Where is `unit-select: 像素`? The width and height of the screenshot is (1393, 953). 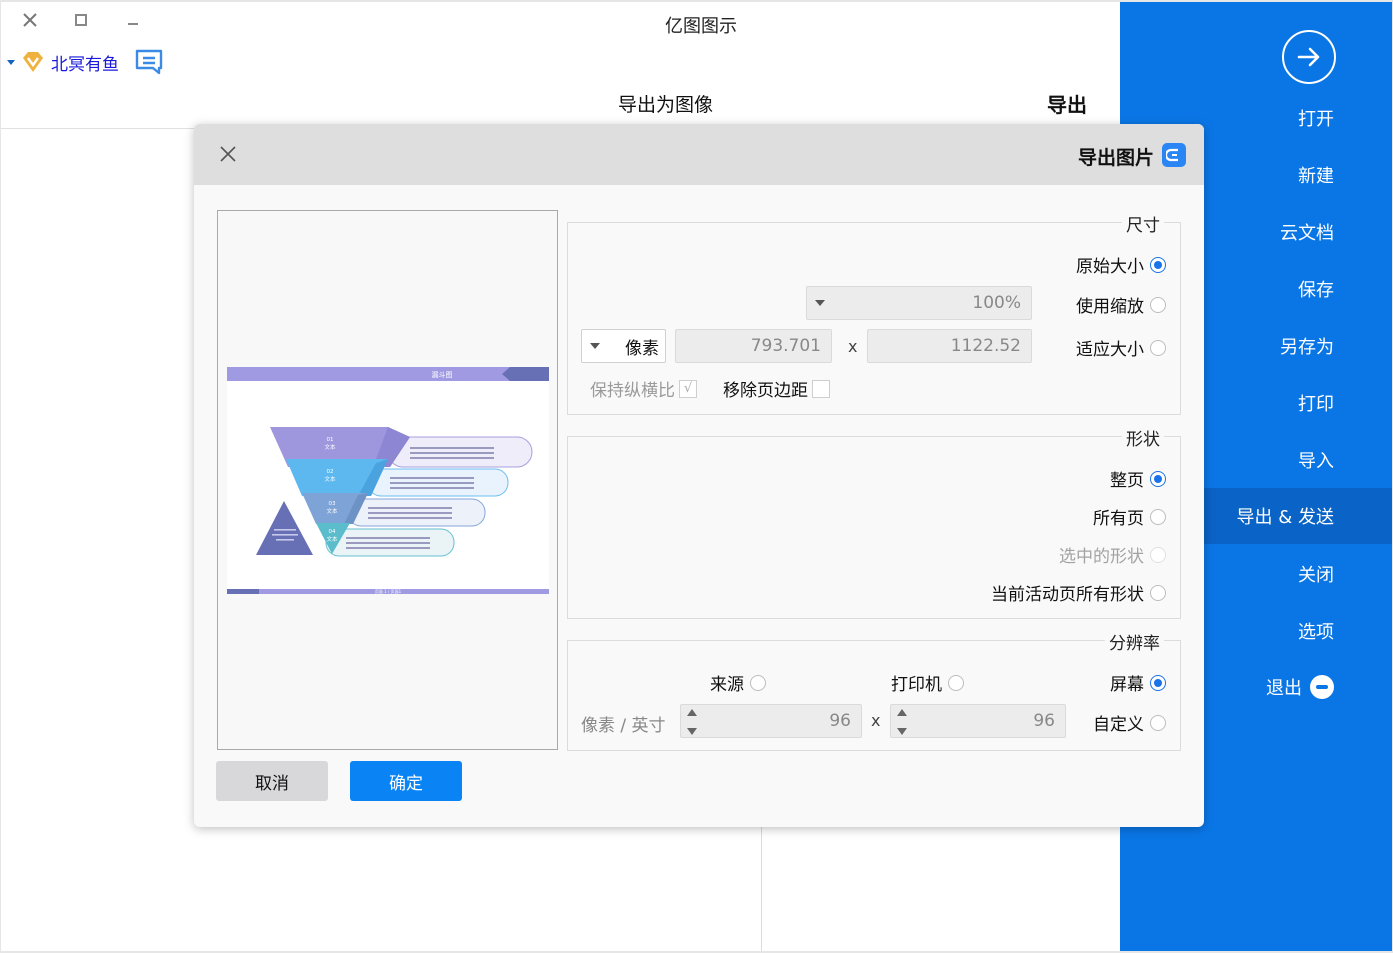
unit-select: 像素 is located at coordinates (623, 346).